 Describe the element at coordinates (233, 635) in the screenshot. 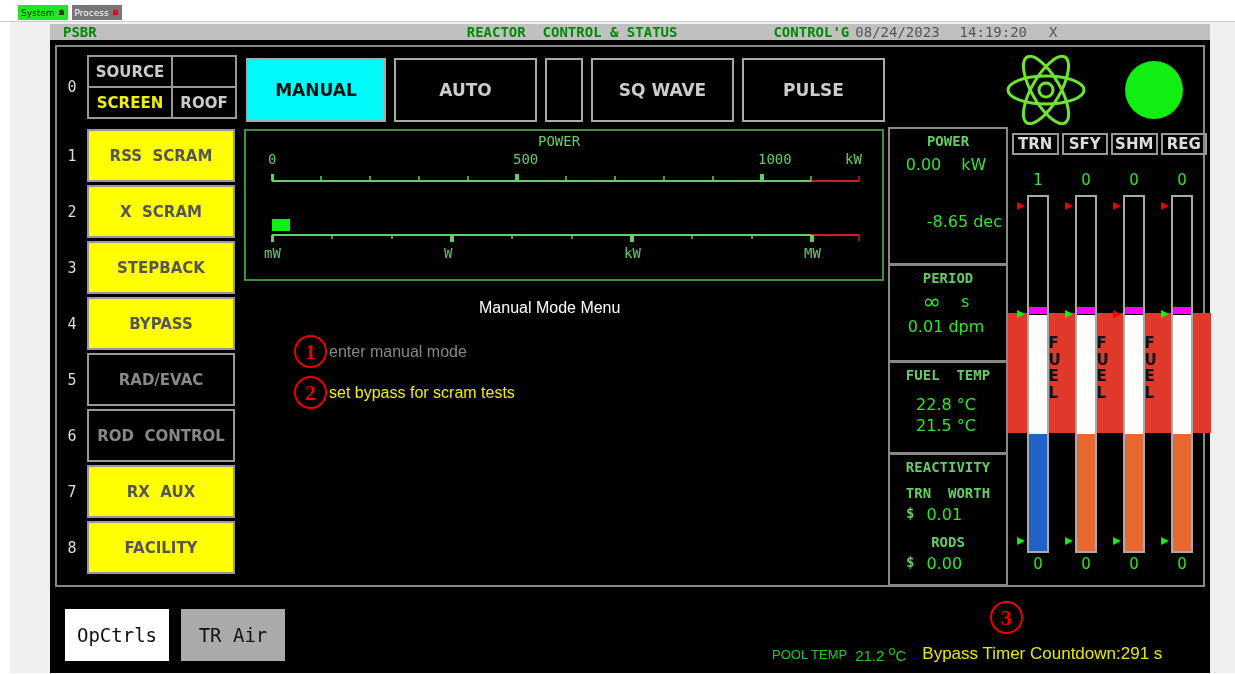

I see `panel-button: TR Air` at that location.